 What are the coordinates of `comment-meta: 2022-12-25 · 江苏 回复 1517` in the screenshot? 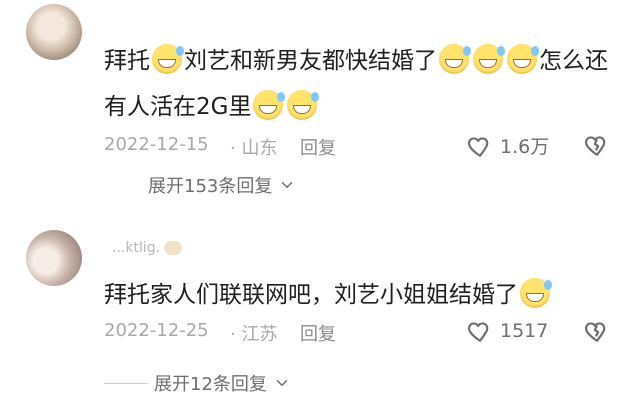 It's located at (364, 332).